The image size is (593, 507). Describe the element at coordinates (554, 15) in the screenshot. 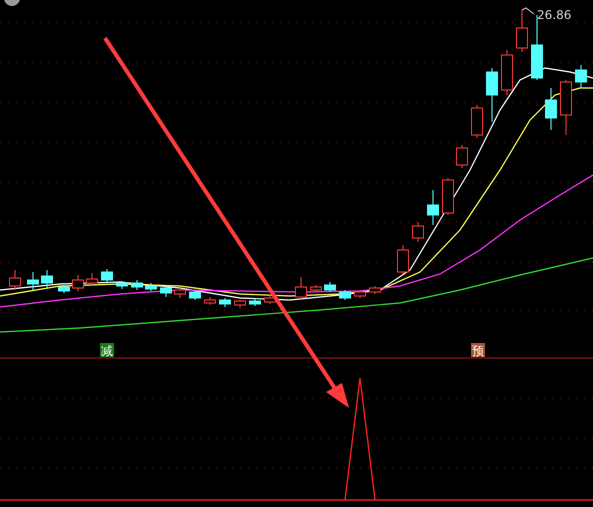

I see `high-price-label: 26.86` at that location.